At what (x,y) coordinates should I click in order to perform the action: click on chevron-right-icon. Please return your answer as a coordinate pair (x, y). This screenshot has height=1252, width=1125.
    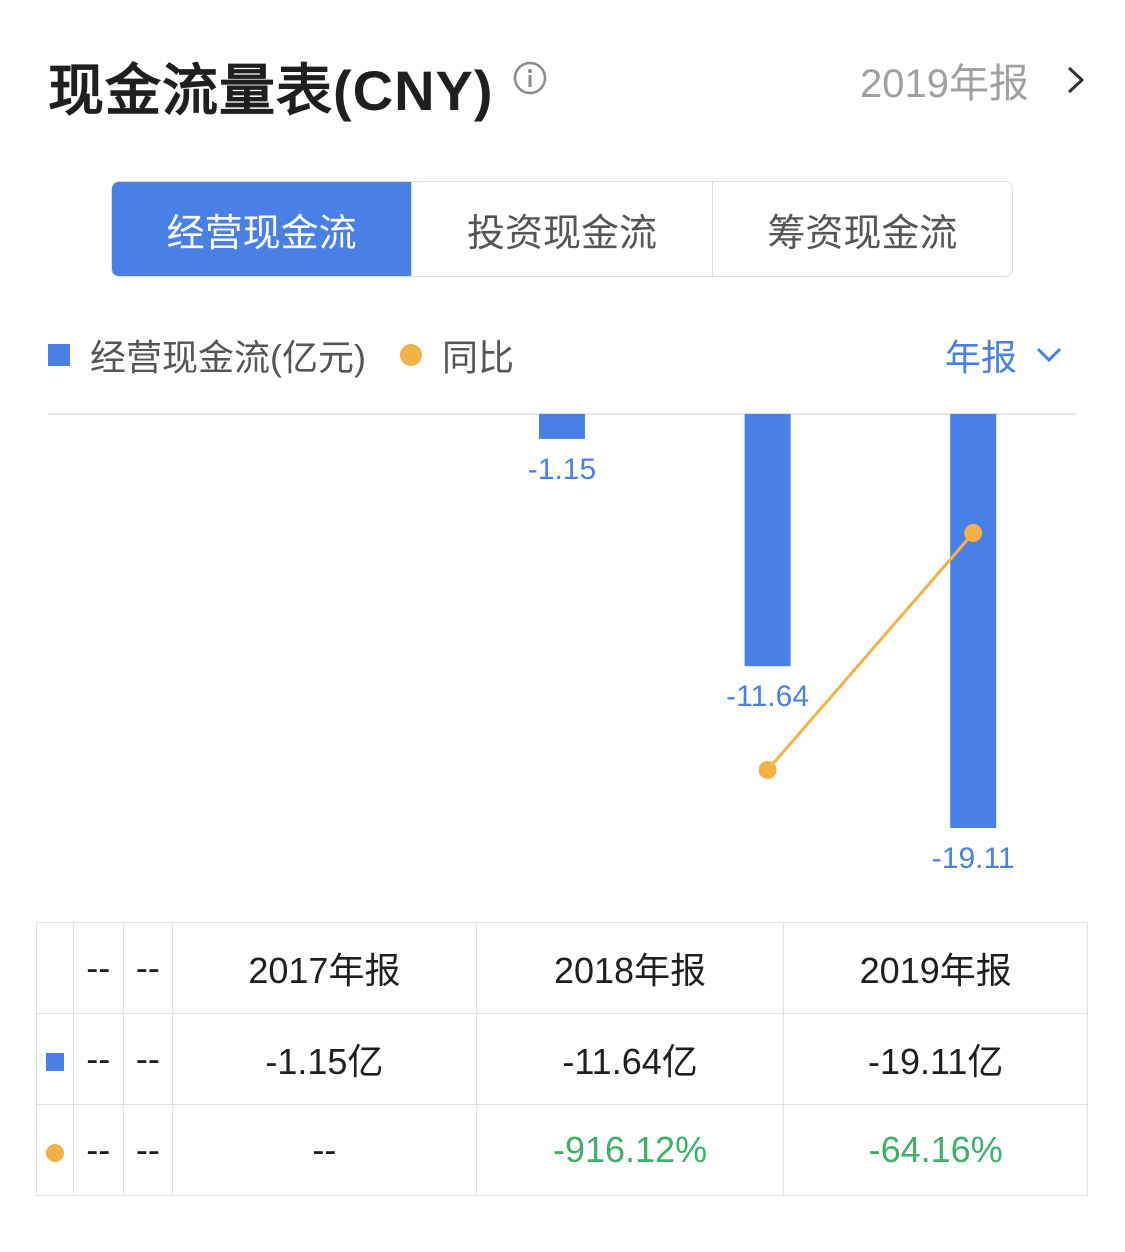
    Looking at the image, I should click on (1076, 80).